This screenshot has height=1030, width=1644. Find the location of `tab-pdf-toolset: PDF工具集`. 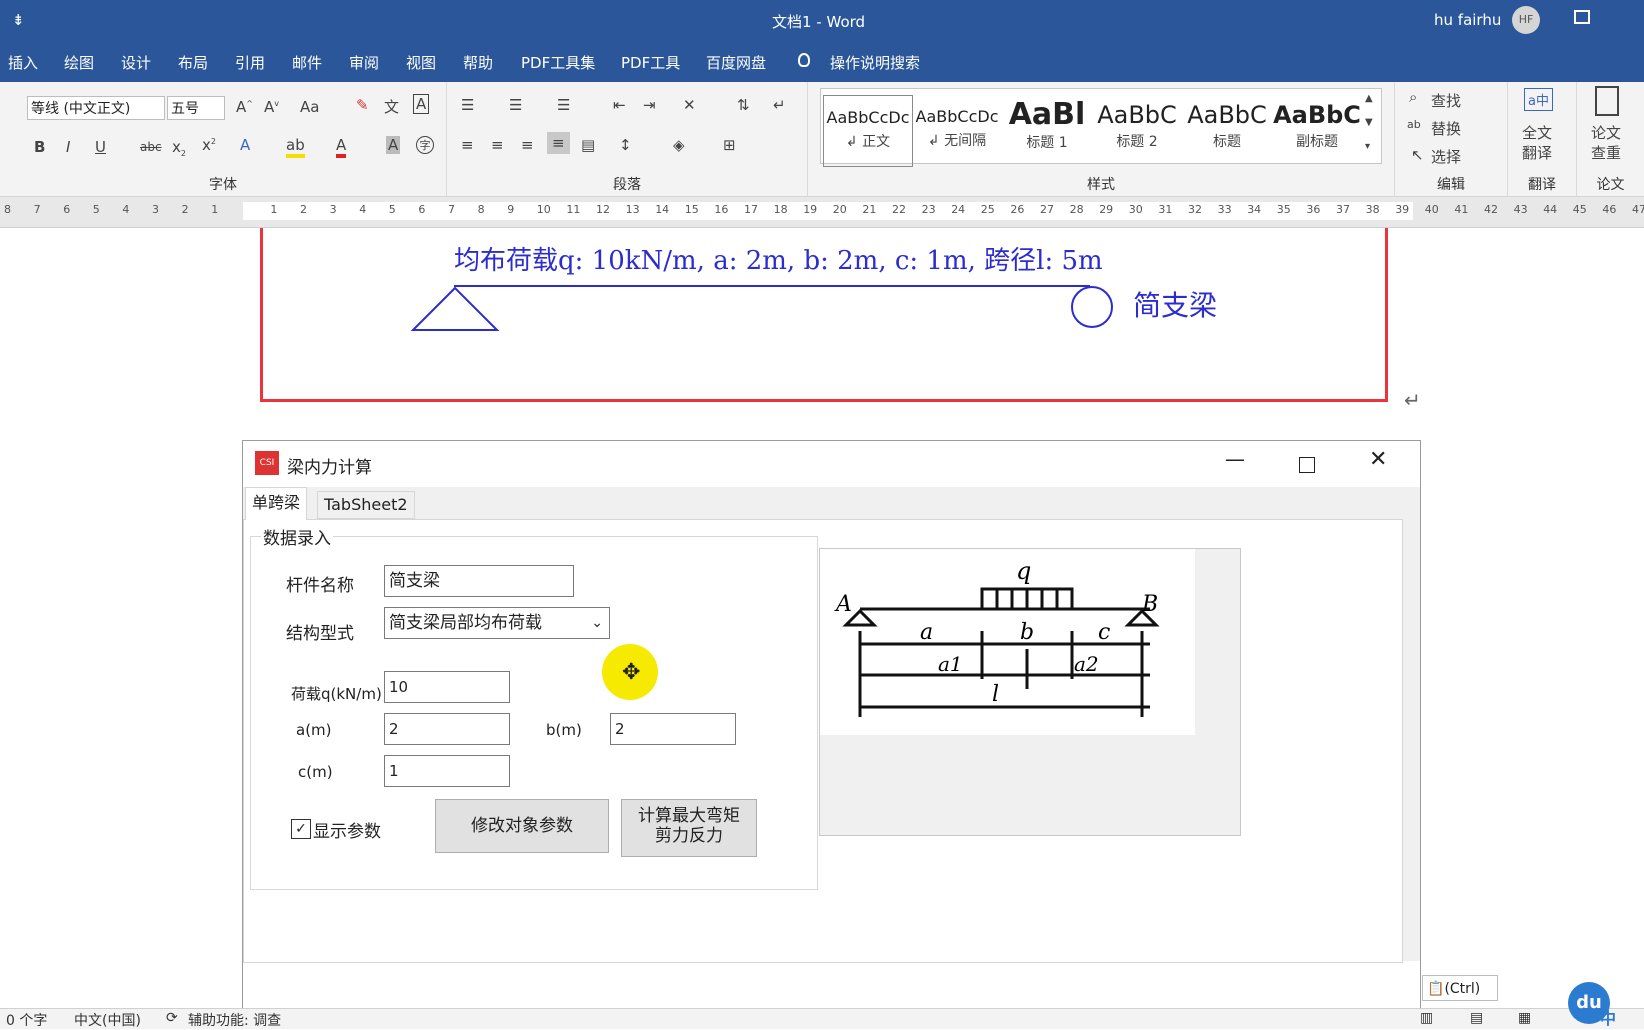

tab-pdf-toolset: PDF工具集 is located at coordinates (558, 62).